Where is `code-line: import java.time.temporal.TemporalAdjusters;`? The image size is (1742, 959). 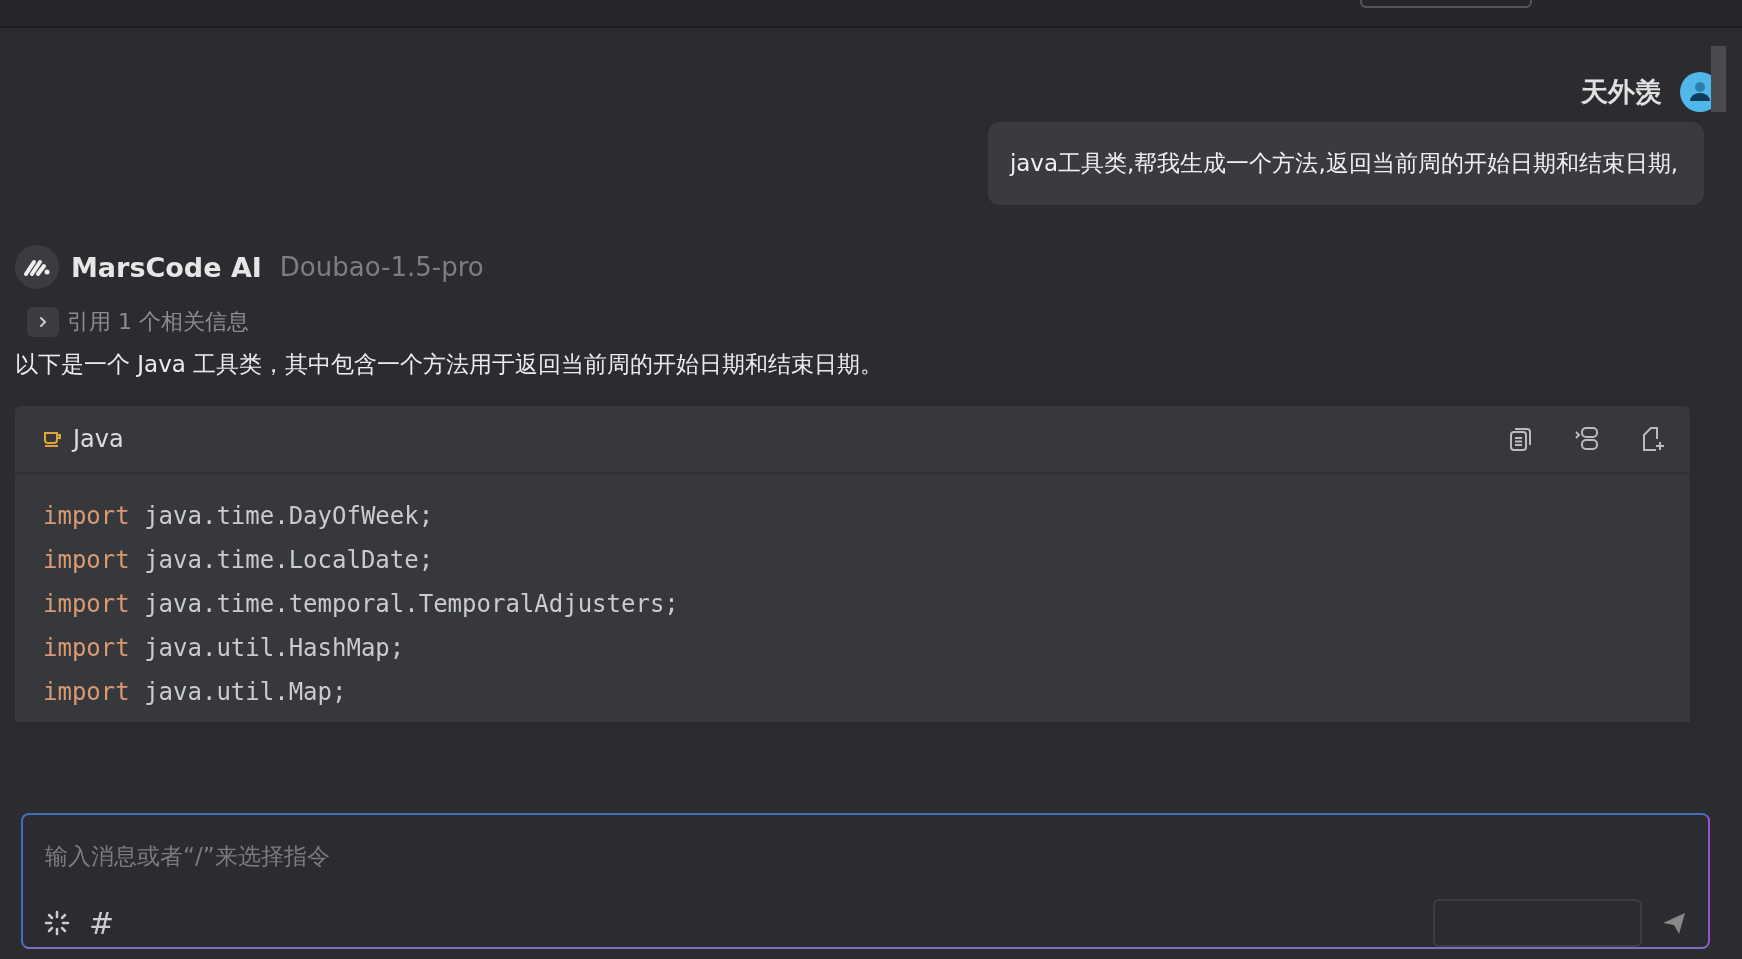
code-line: import java.time.temporal.TemporalAdjusters; is located at coordinates (361, 604).